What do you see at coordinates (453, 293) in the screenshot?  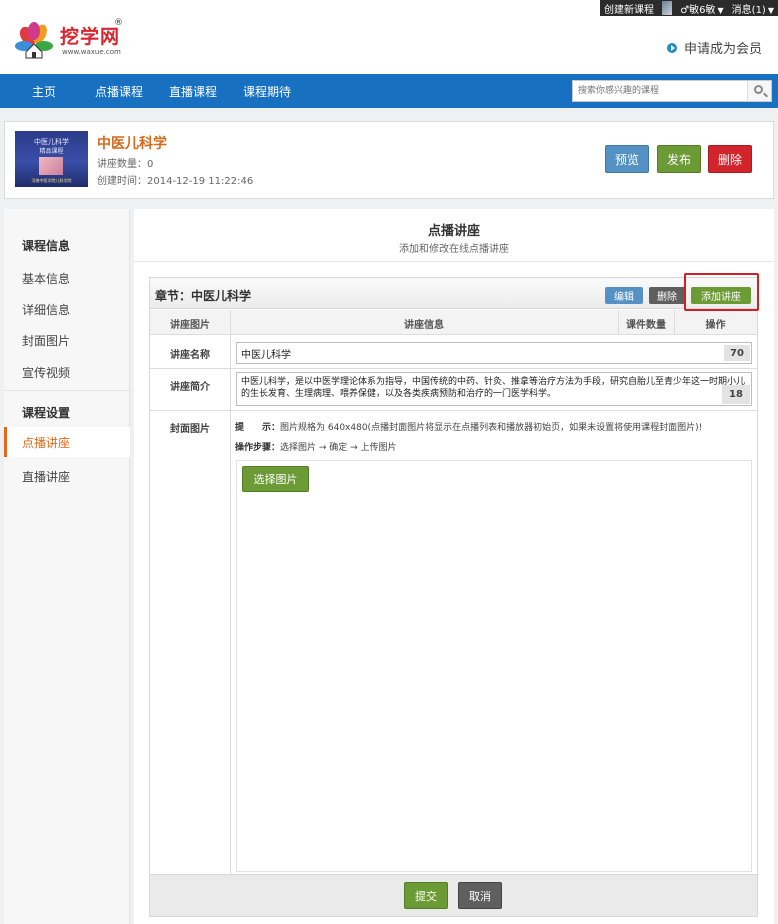 I see `chapter-header: 章节：中医儿科学 编辑 删除 添加讲座` at bounding box center [453, 293].